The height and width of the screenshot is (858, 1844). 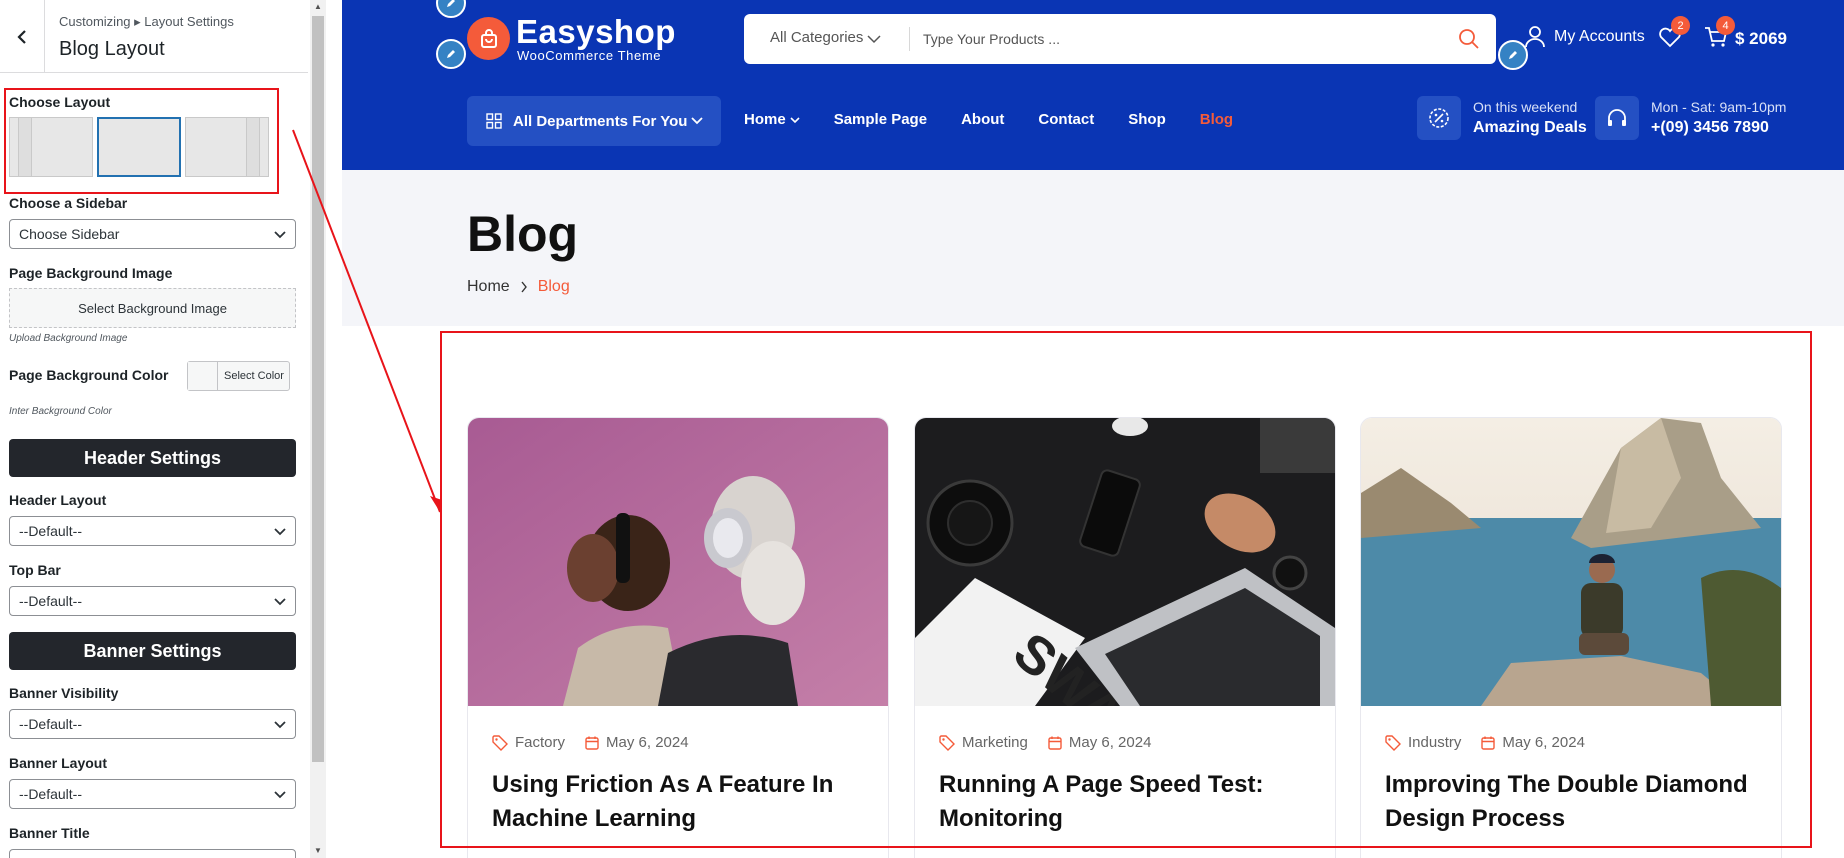 I want to click on support-phone: +(09) 3456 7890, so click(x=1710, y=127).